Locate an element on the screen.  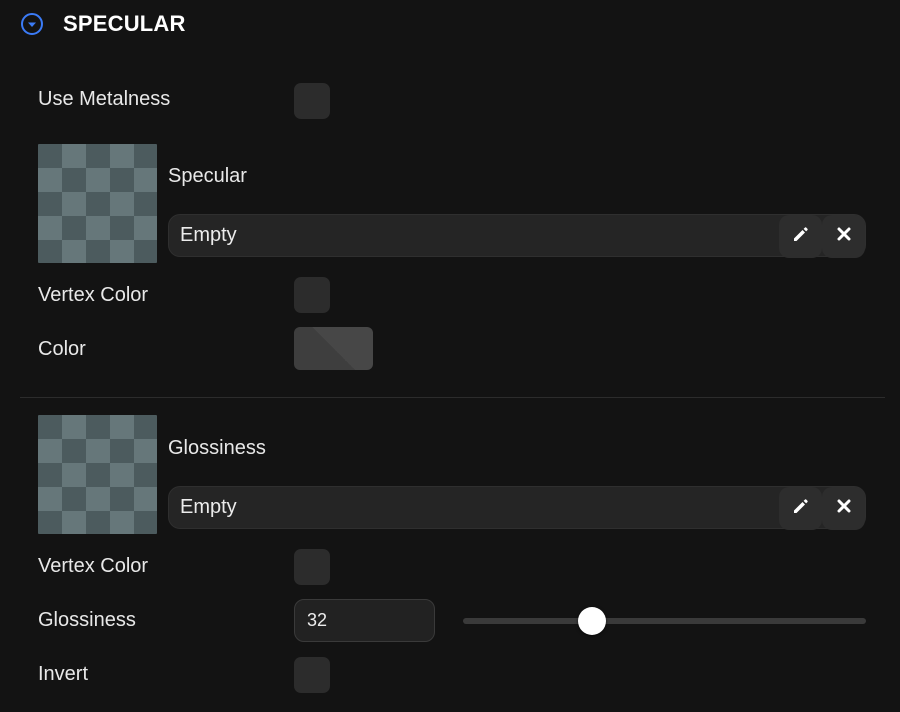
glossiness-number-input is located at coordinates (364, 620).